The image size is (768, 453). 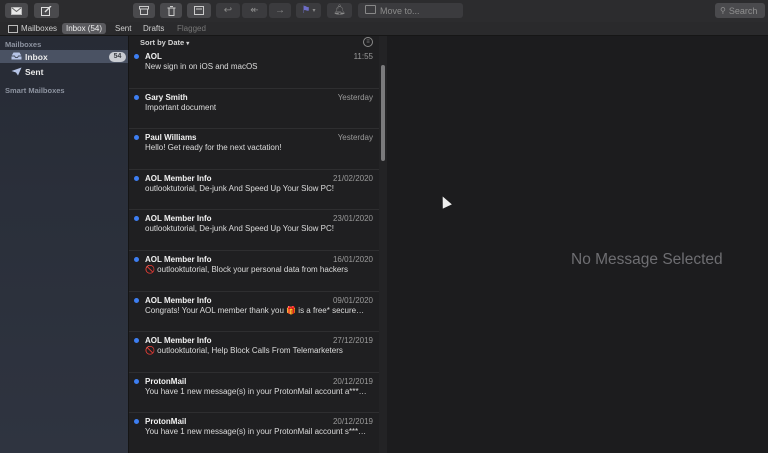 What do you see at coordinates (166, 97) in the screenshot?
I see `message-sender: Gary Smith` at bounding box center [166, 97].